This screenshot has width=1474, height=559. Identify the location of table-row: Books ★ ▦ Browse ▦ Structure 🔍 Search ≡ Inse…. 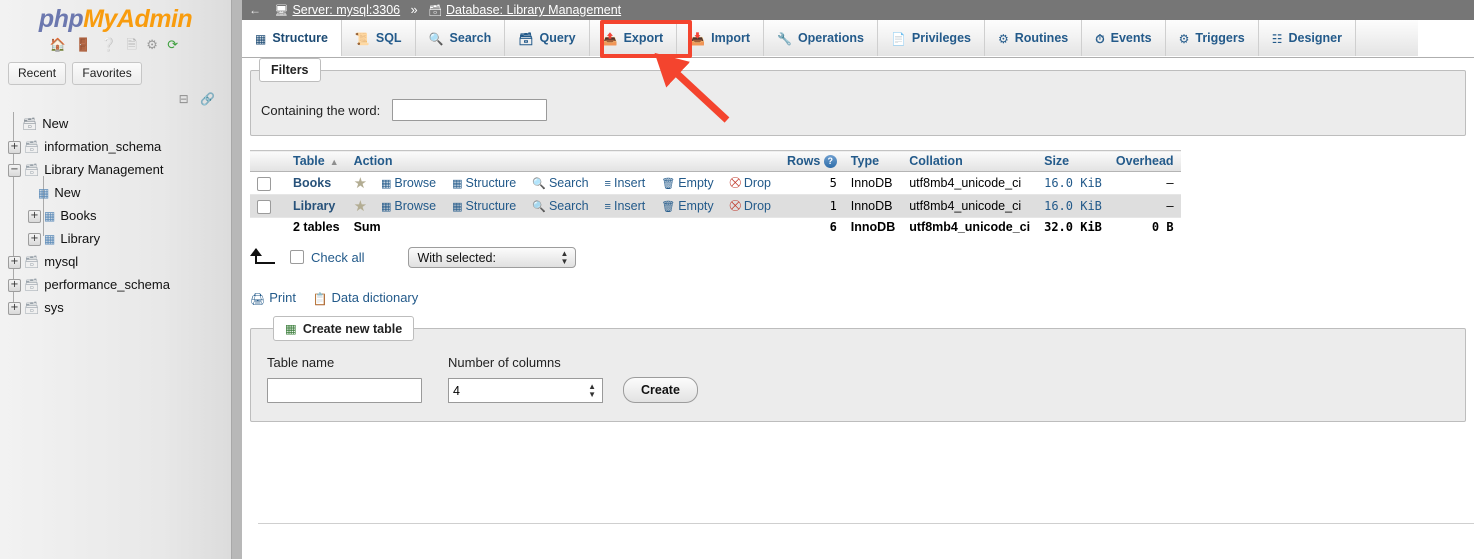
(715, 183).